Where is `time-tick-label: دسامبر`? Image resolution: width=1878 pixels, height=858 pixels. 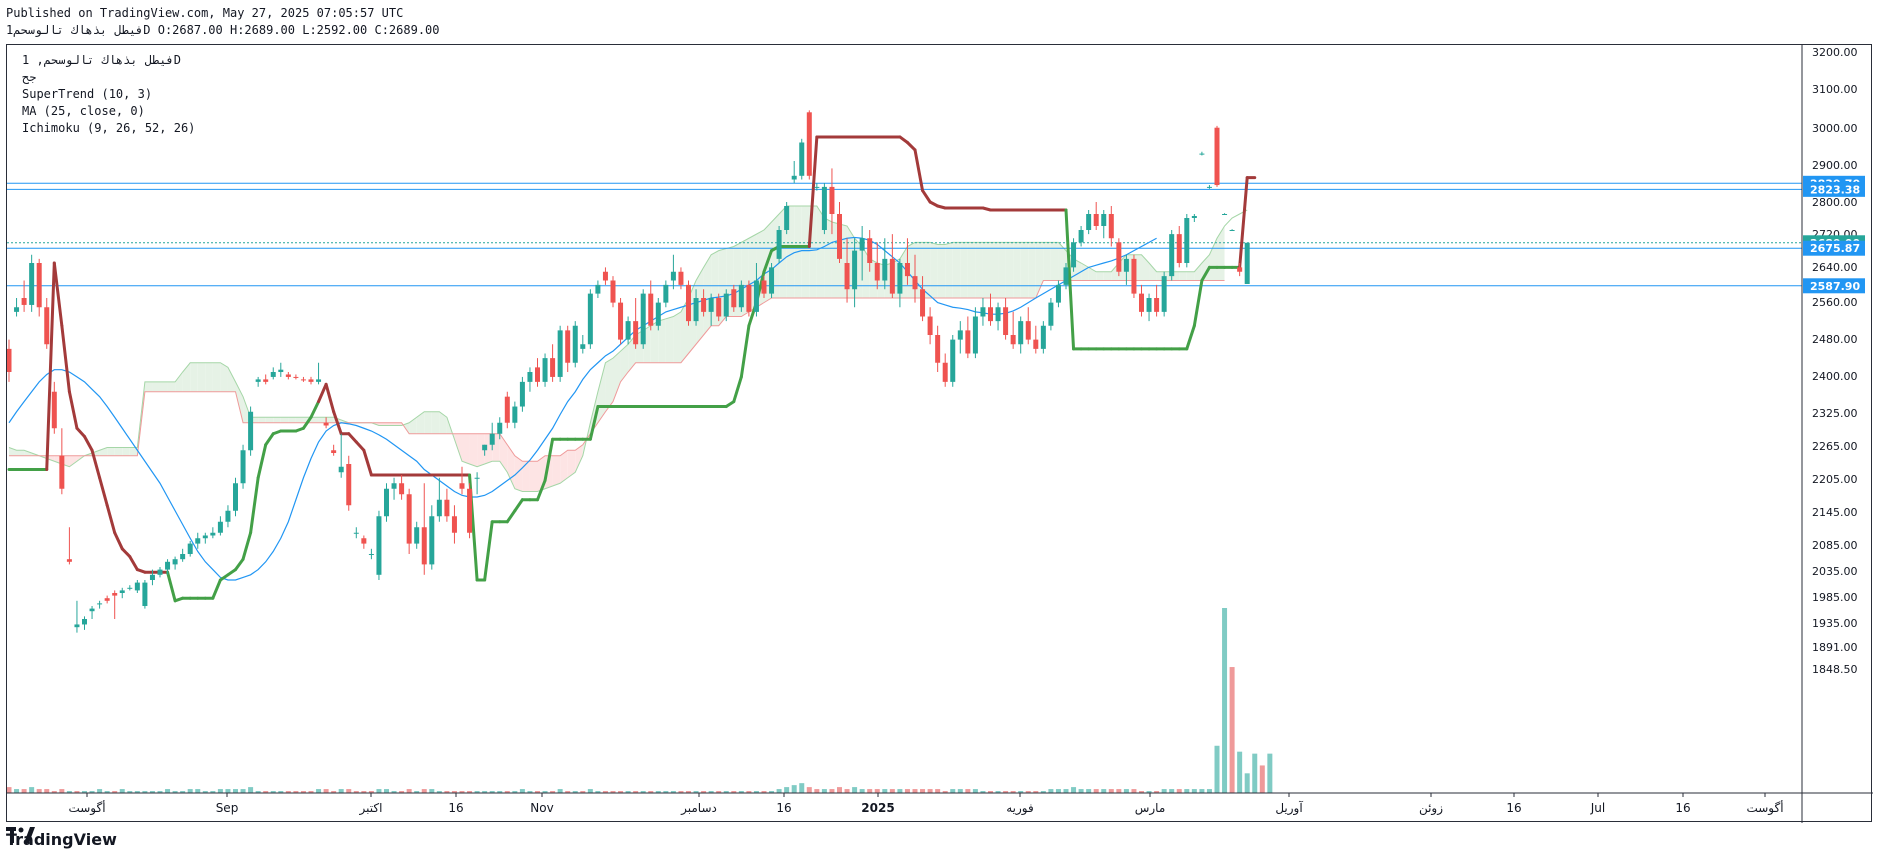
time-tick-label: دسامبر is located at coordinates (698, 808).